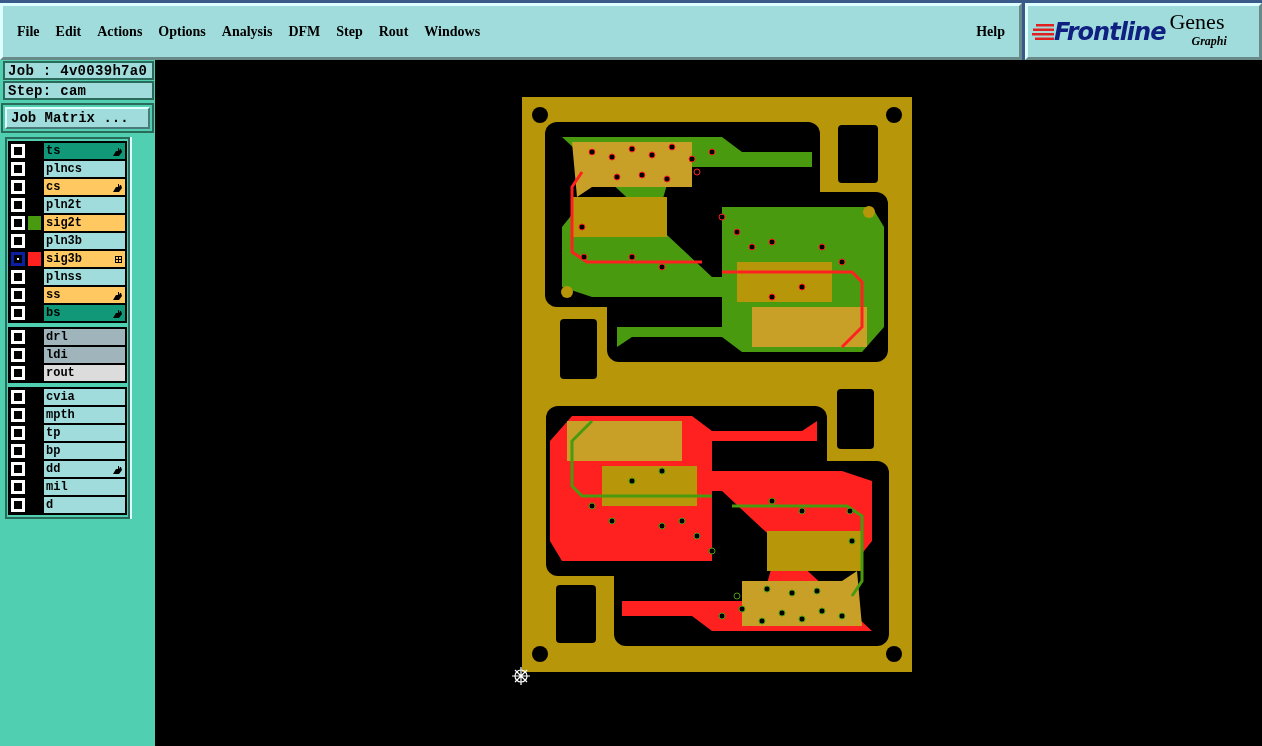 The width and height of the screenshot is (1262, 746). What do you see at coordinates (84, 205) in the screenshot?
I see `layer-name: pln2t` at bounding box center [84, 205].